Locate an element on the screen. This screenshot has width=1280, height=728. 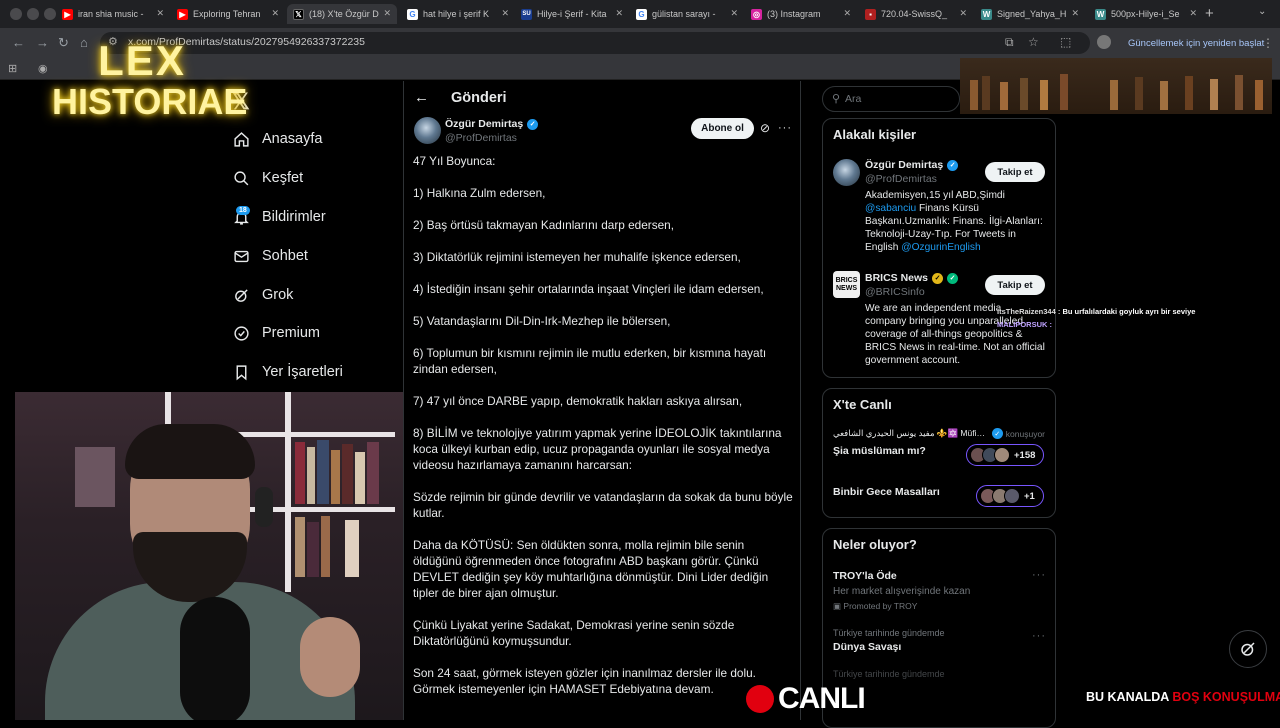
window-close-button is located at coordinates (16, 14).